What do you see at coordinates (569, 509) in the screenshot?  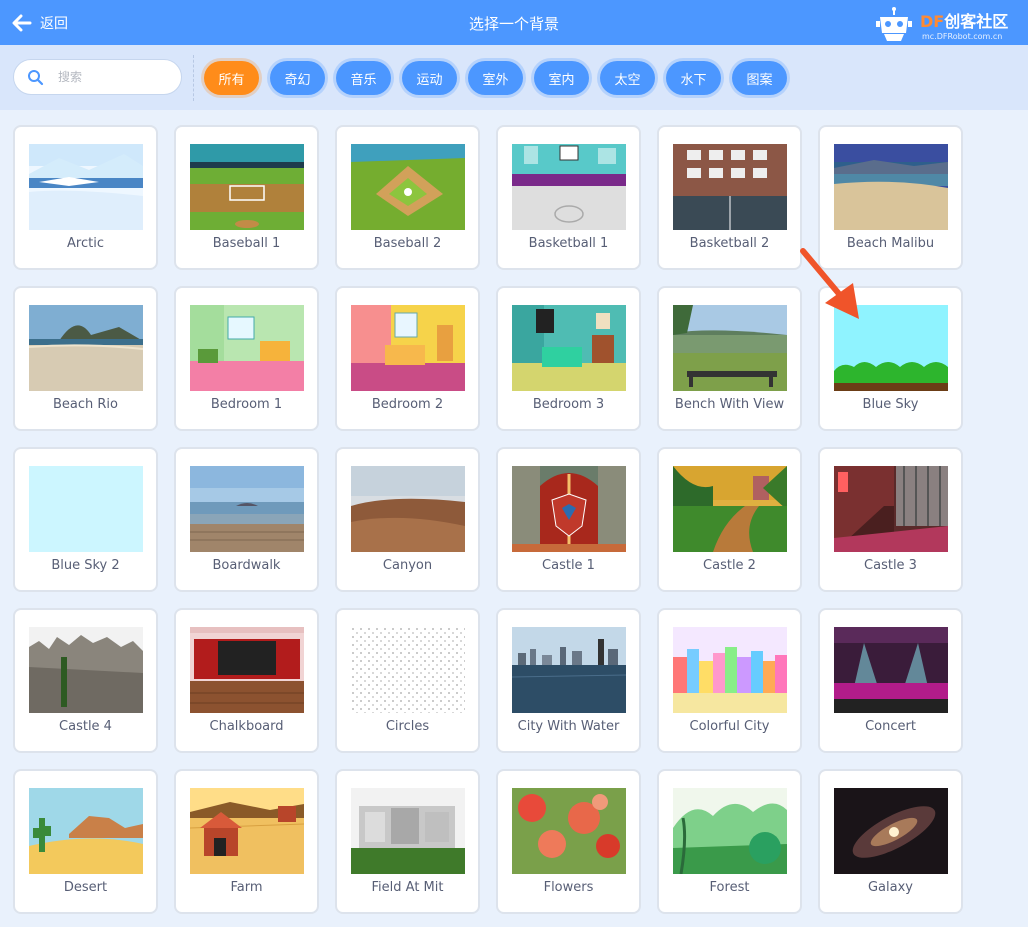 I see `castle-1-thumbnail` at bounding box center [569, 509].